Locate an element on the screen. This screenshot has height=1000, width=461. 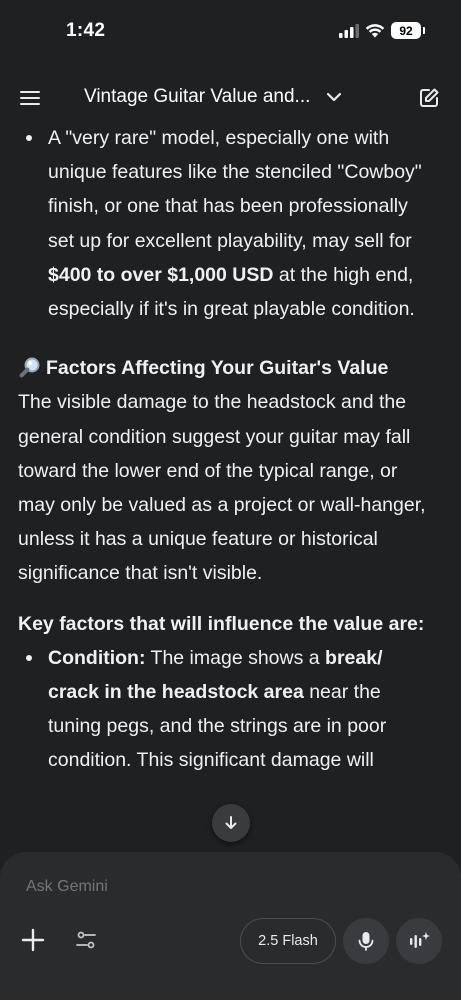
battery-indicator: 92 is located at coordinates (408, 30).